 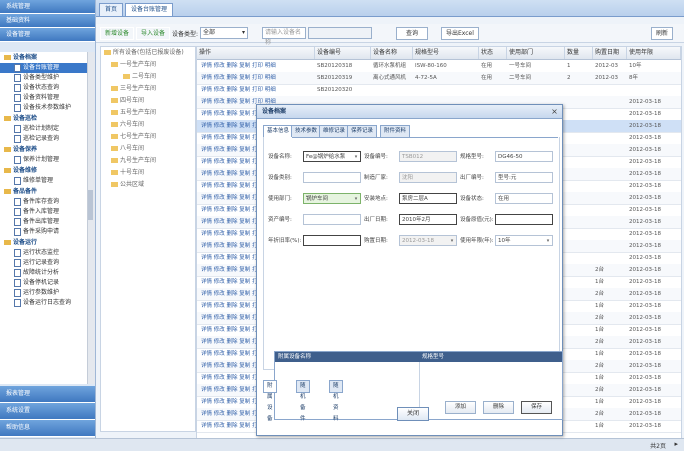 What do you see at coordinates (284, 36) in the screenshot?
I see `keyword-input: 请输入设备名称` at bounding box center [284, 36].